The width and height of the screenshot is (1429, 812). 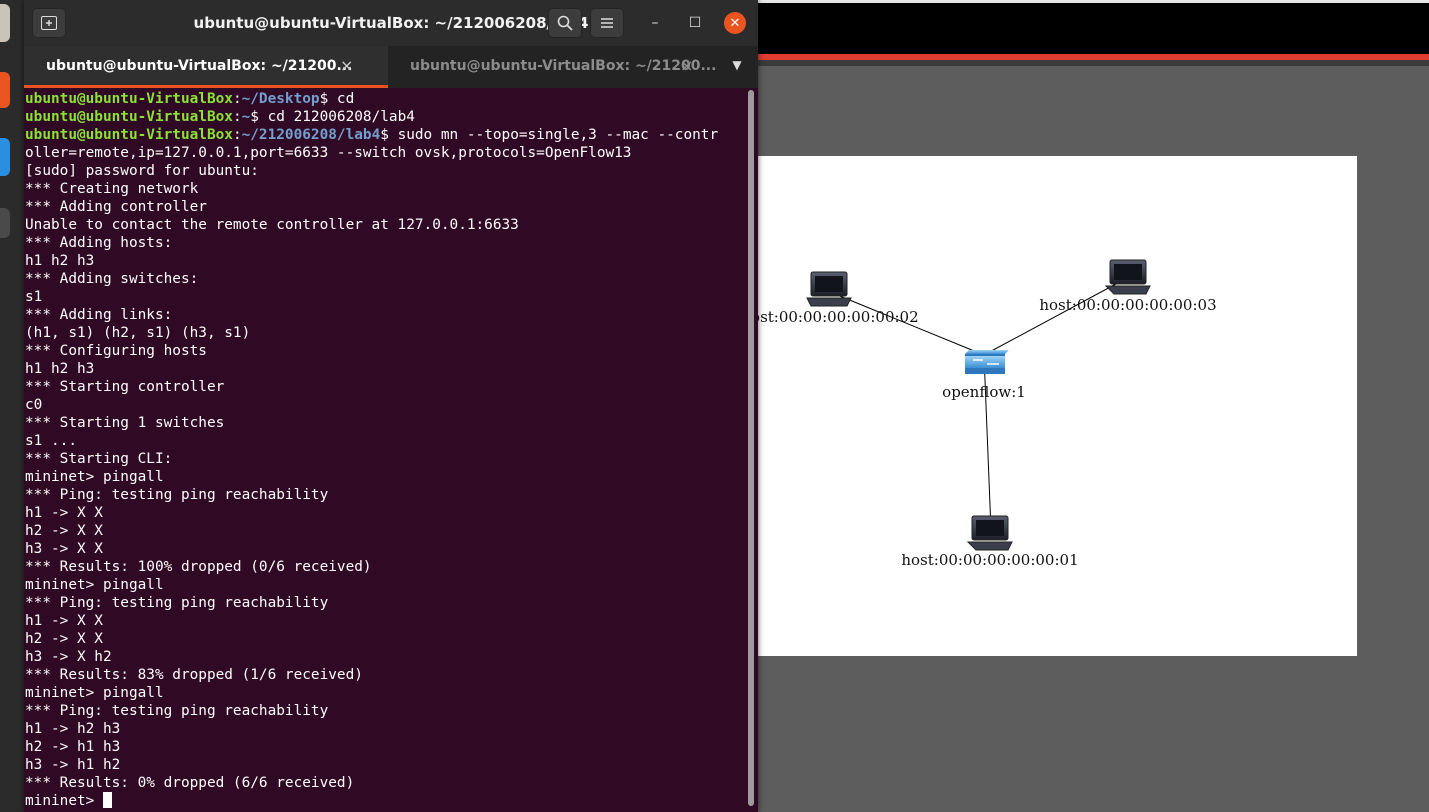 I want to click on host-02-label: host:00:00:00:00:00:02, so click(x=837, y=317).